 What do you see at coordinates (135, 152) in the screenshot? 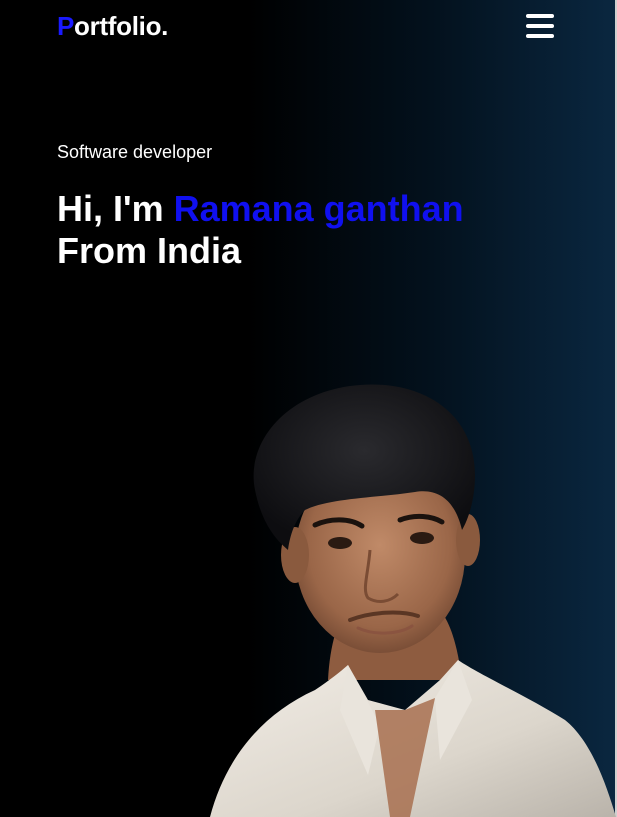
I see `hero-subtitle: Software developer` at bounding box center [135, 152].